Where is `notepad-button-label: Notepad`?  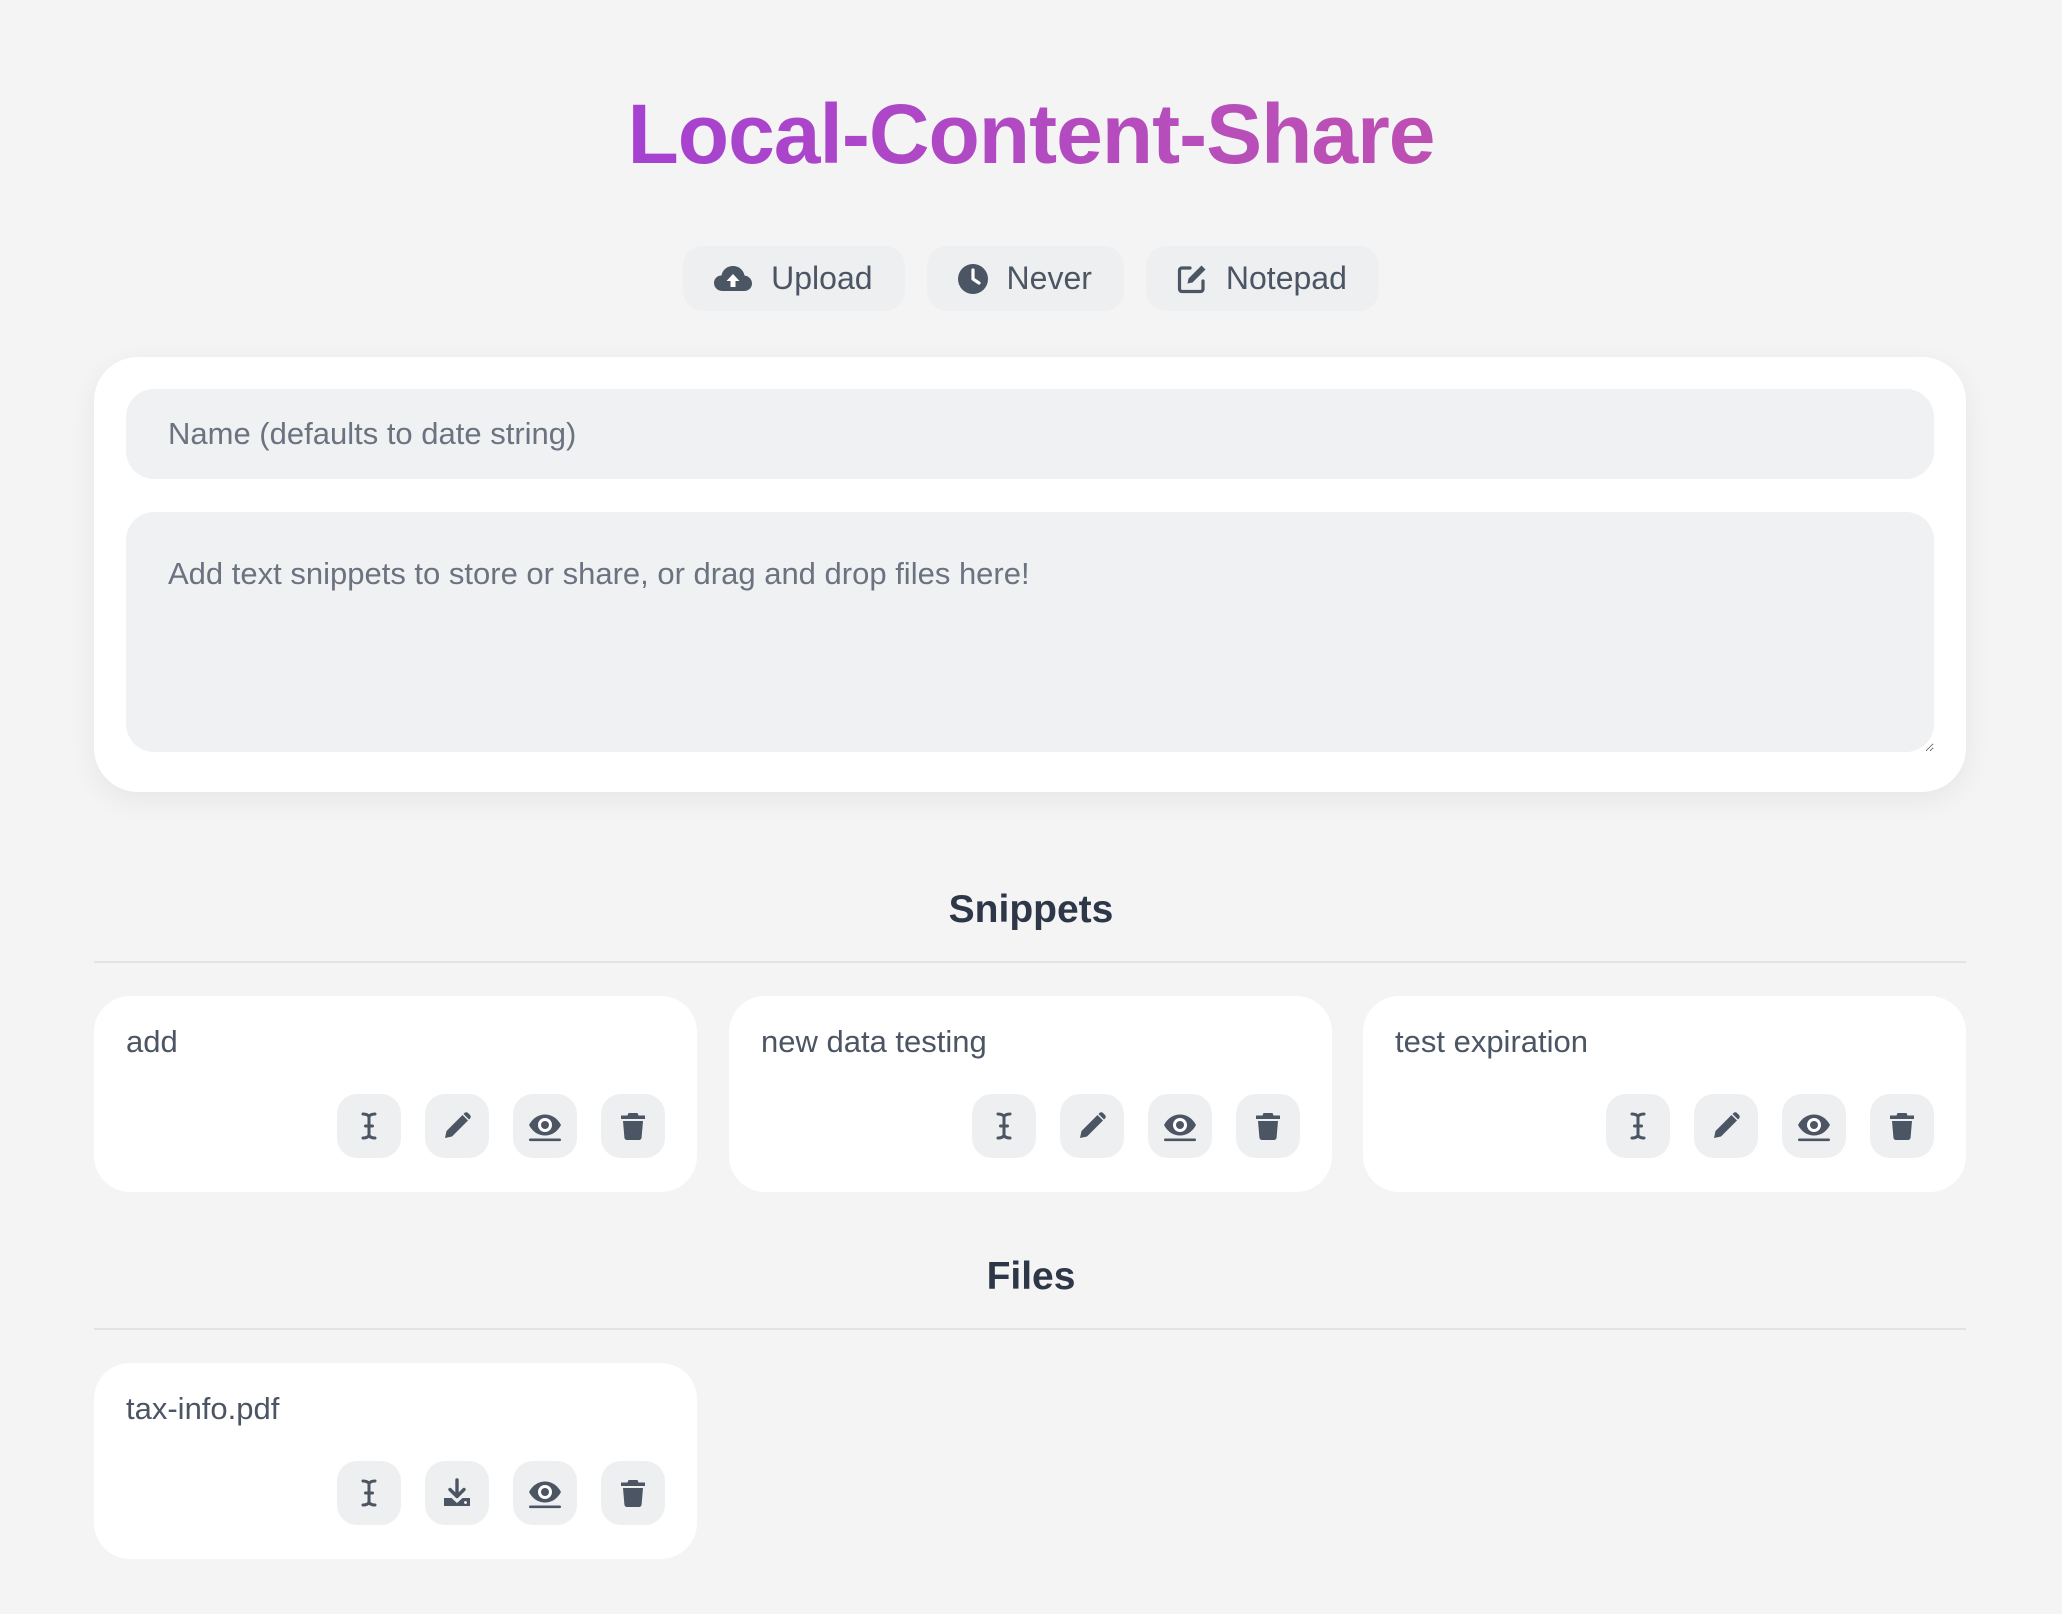
notepad-button-label: Notepad is located at coordinates (1286, 278).